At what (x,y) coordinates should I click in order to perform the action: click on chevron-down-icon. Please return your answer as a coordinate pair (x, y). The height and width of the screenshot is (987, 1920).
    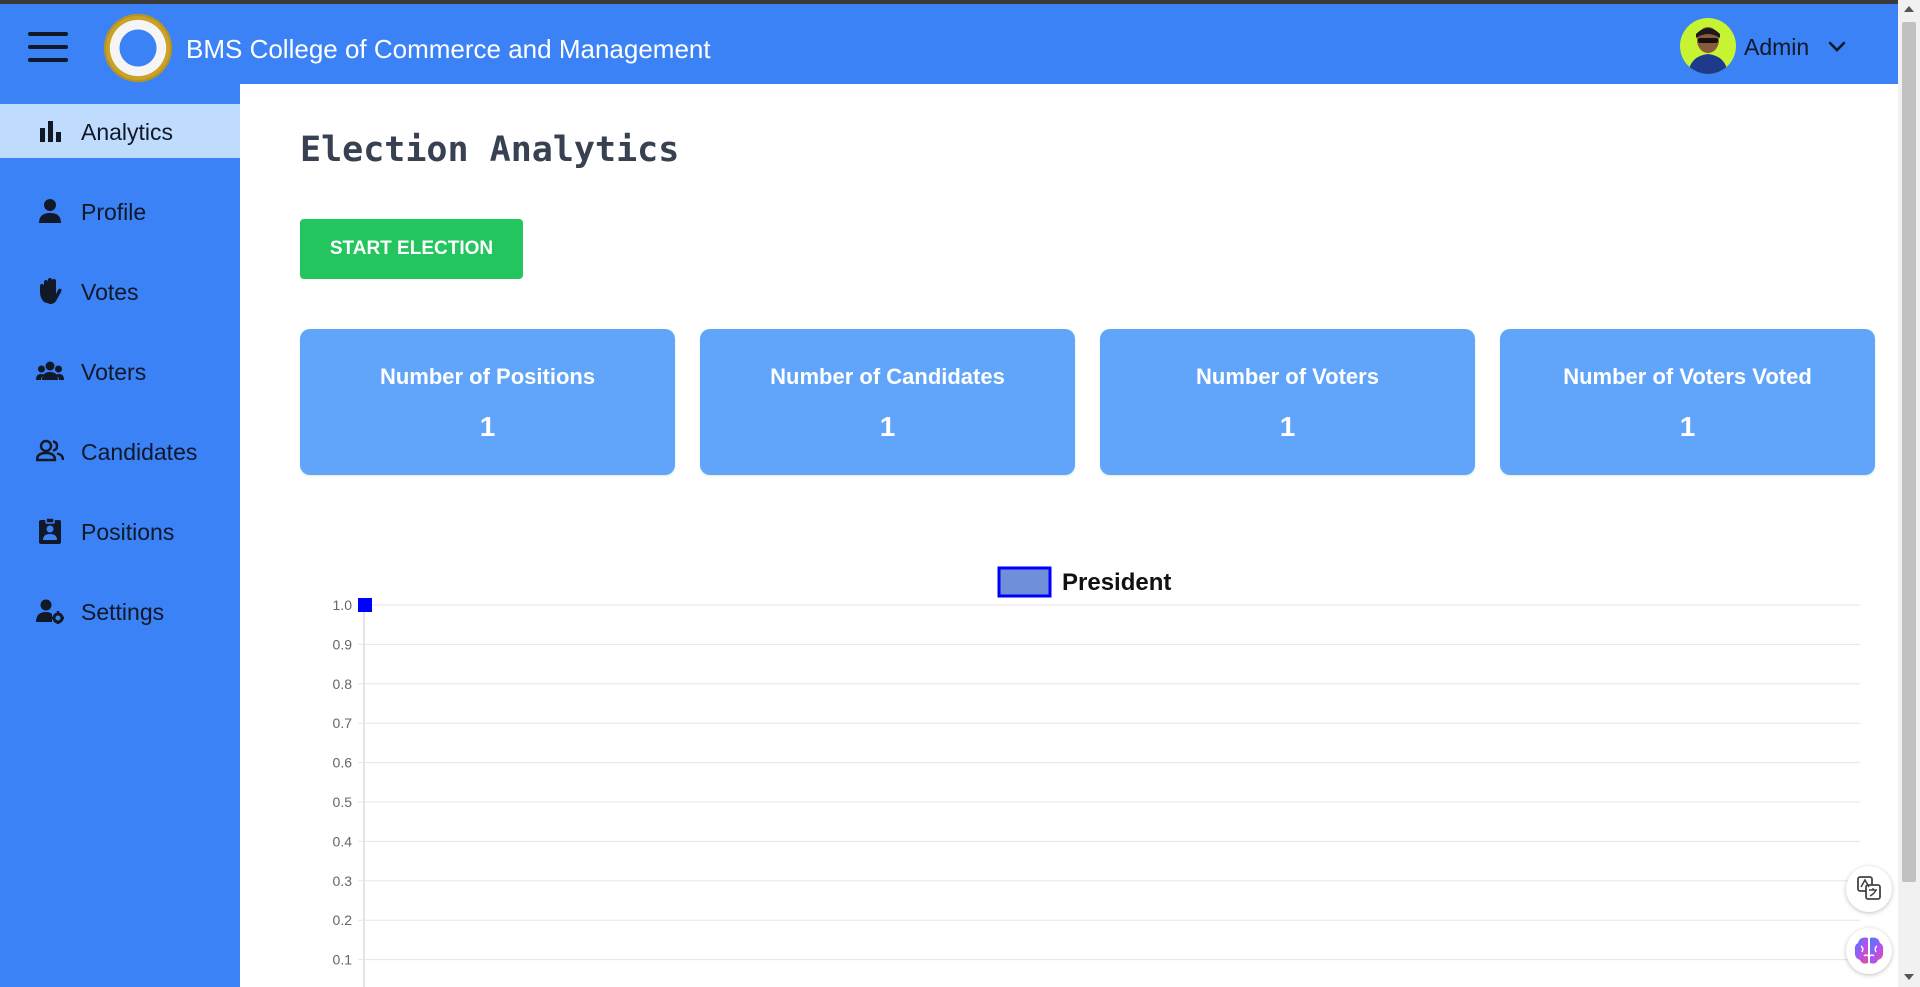
    Looking at the image, I should click on (1837, 47).